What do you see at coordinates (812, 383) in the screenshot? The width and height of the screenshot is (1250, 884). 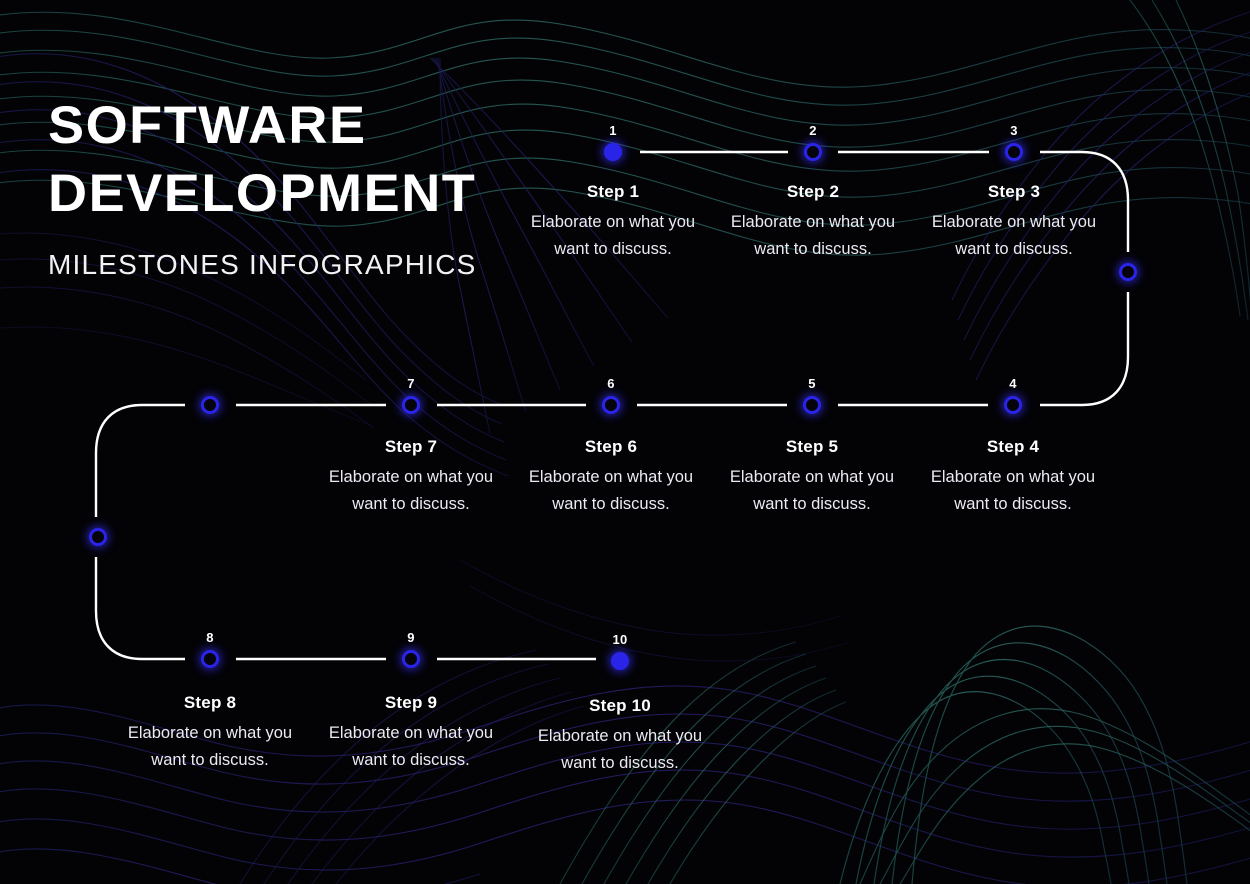 I see `step-number-5: 5` at bounding box center [812, 383].